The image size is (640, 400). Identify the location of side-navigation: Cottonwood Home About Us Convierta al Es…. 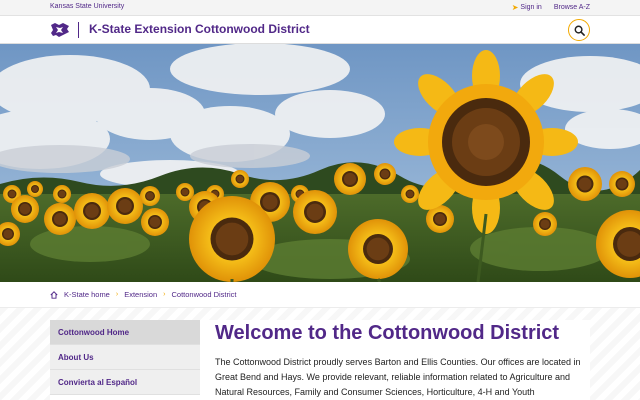
(125, 357).